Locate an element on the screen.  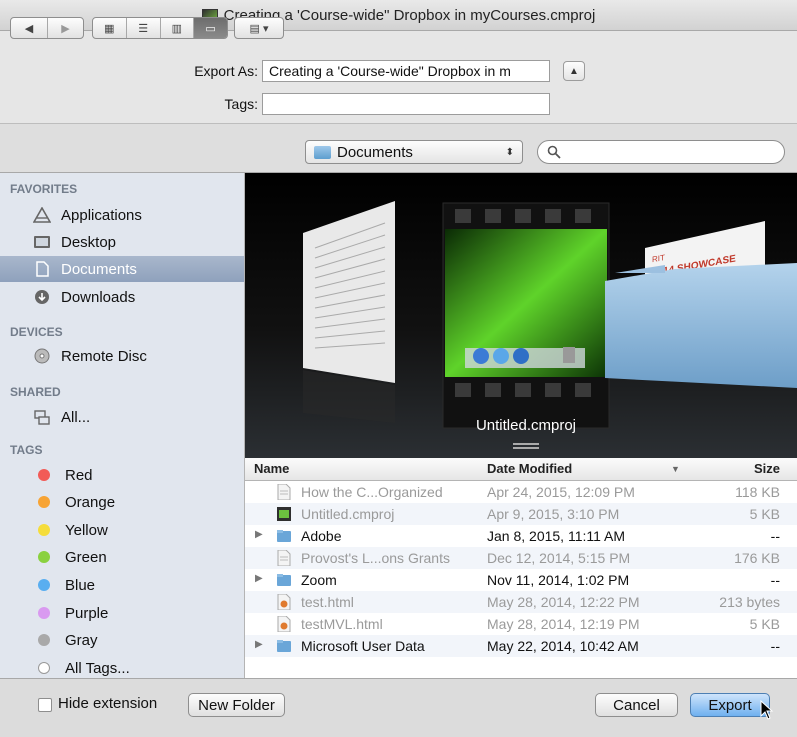
project-thumbnail is located at coordinates (526, 315).